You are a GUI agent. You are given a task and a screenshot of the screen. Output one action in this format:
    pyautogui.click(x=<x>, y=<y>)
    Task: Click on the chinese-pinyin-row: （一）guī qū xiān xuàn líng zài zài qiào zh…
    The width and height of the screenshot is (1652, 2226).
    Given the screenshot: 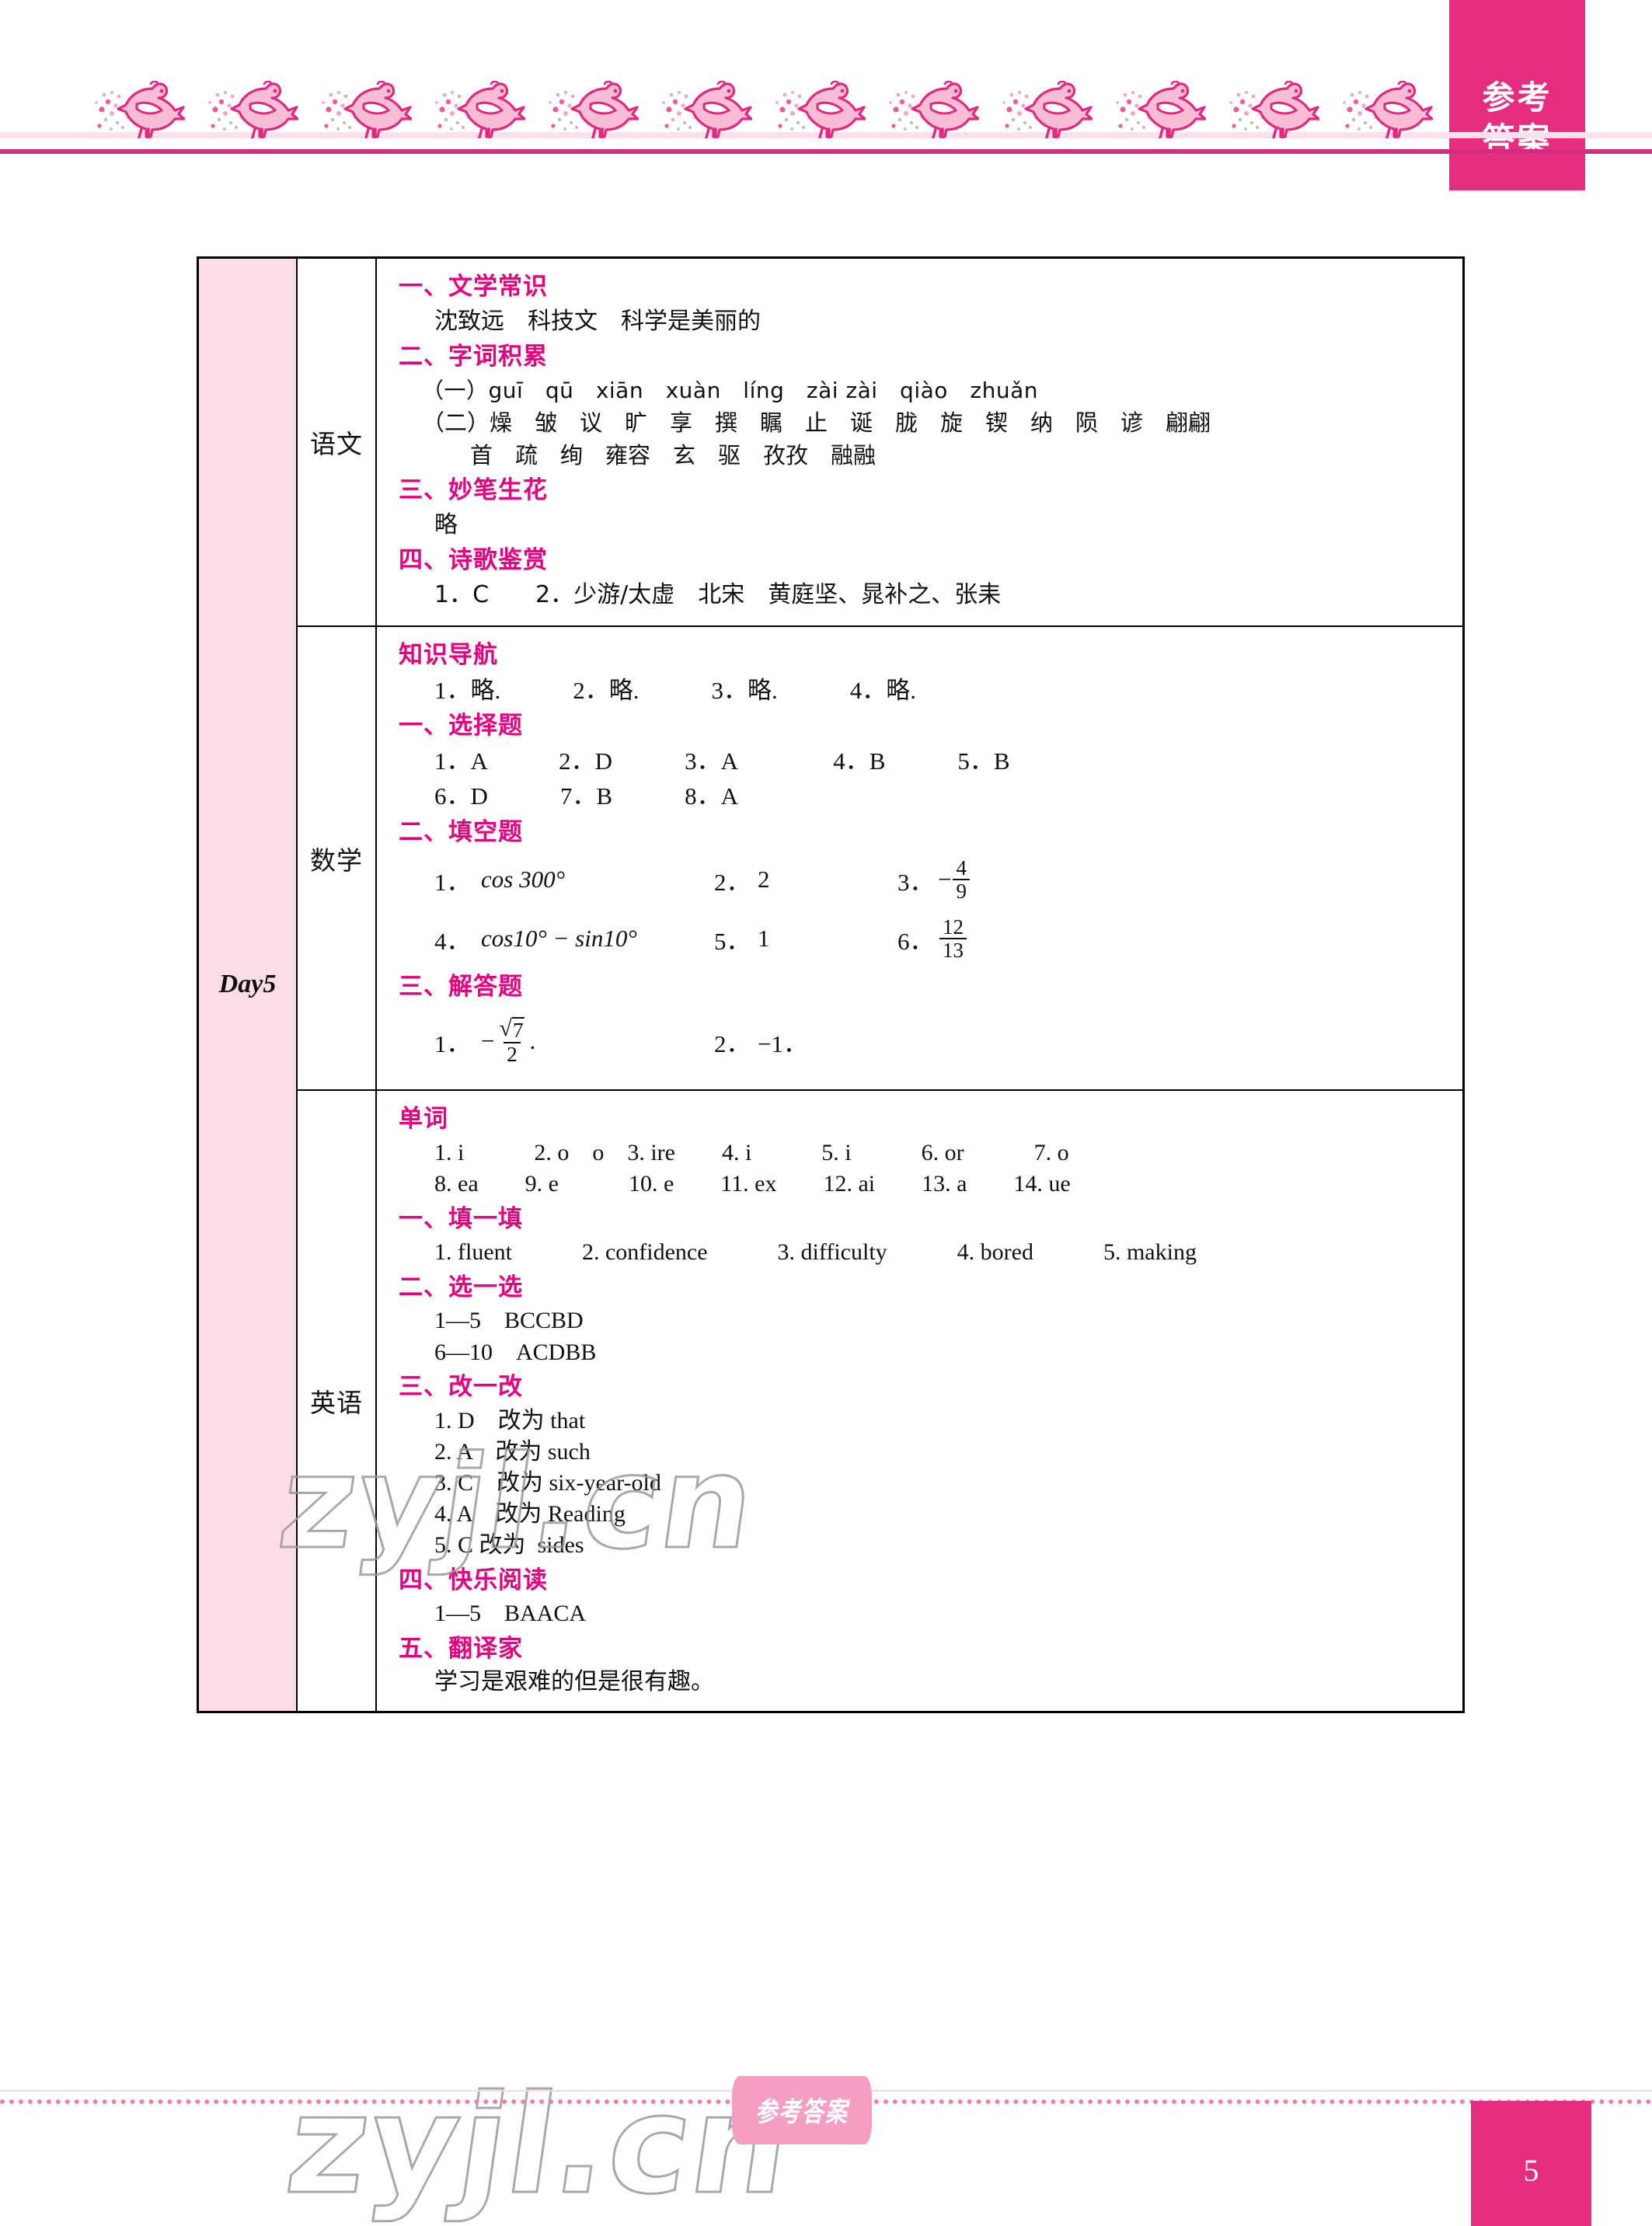 What is the action you would take?
    pyautogui.click(x=924, y=390)
    